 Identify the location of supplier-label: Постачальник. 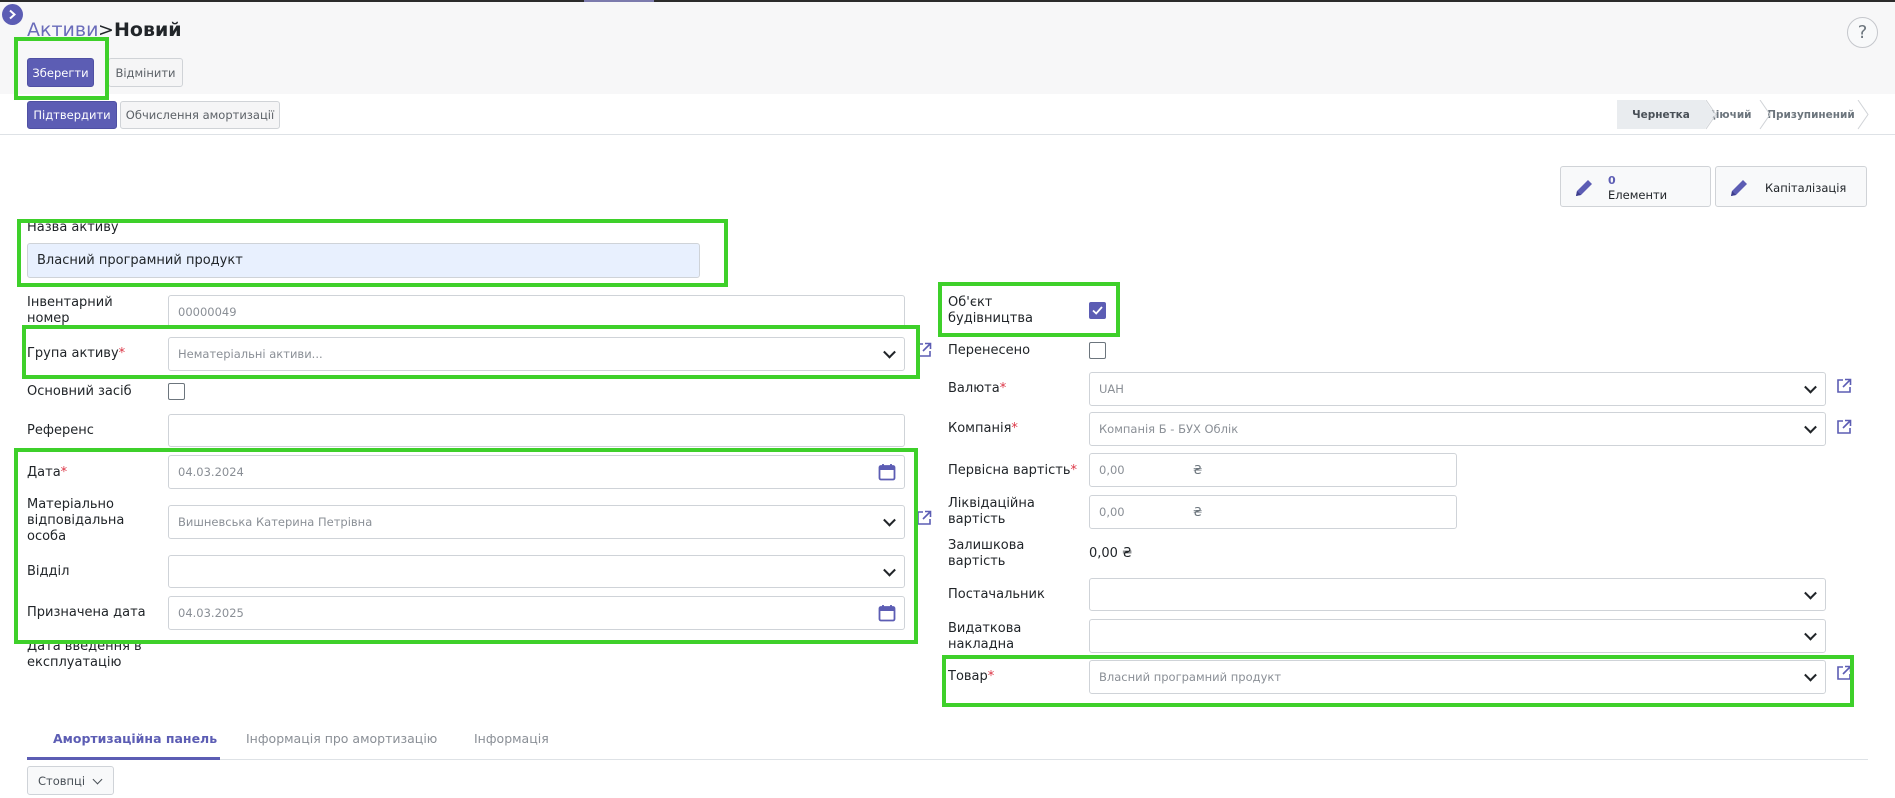
(996, 594).